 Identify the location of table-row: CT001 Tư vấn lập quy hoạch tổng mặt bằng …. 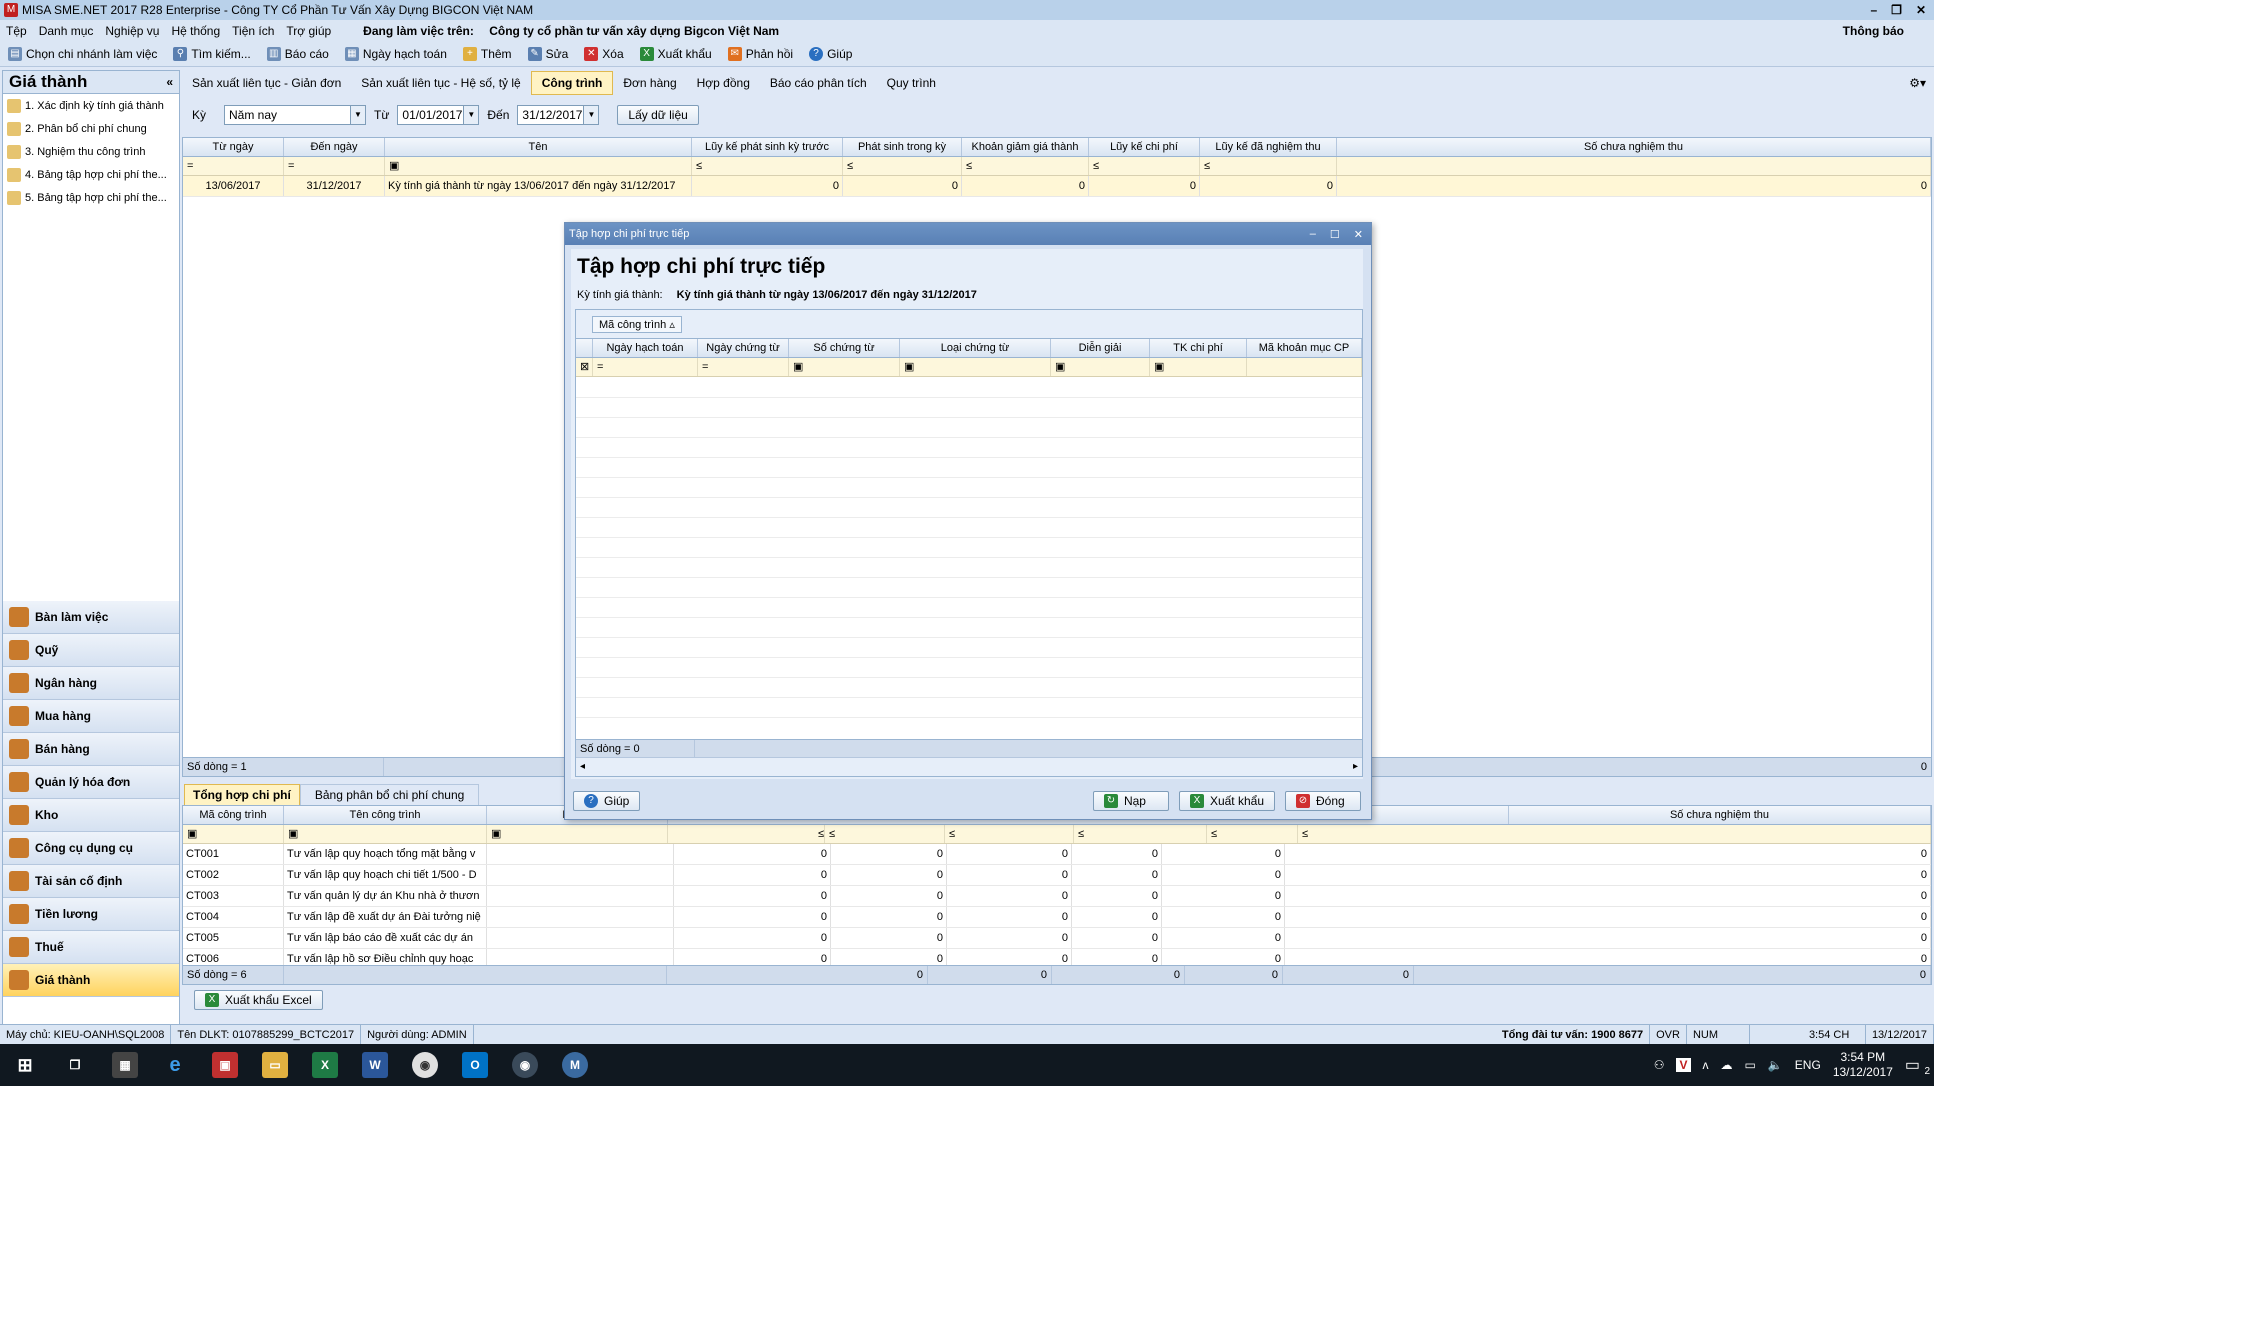
(1057, 854).